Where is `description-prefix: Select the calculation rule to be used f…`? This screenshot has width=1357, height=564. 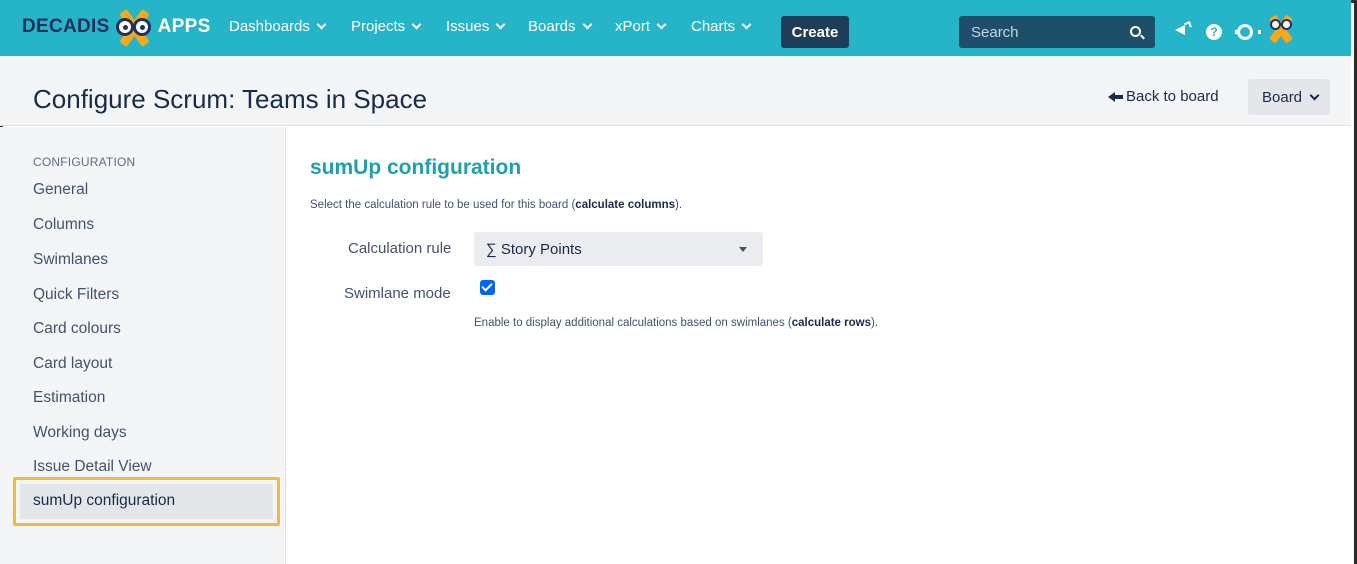 description-prefix: Select the calculation rule to be used f… is located at coordinates (443, 205).